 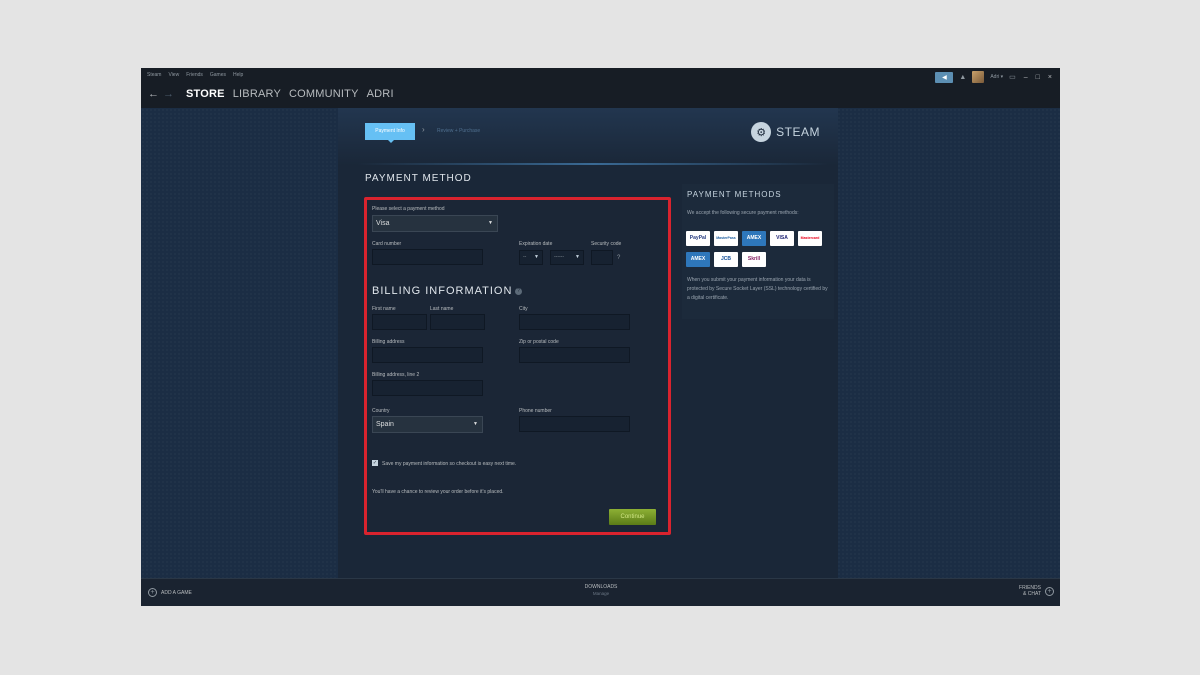 I want to click on avatar, so click(x=978, y=77).